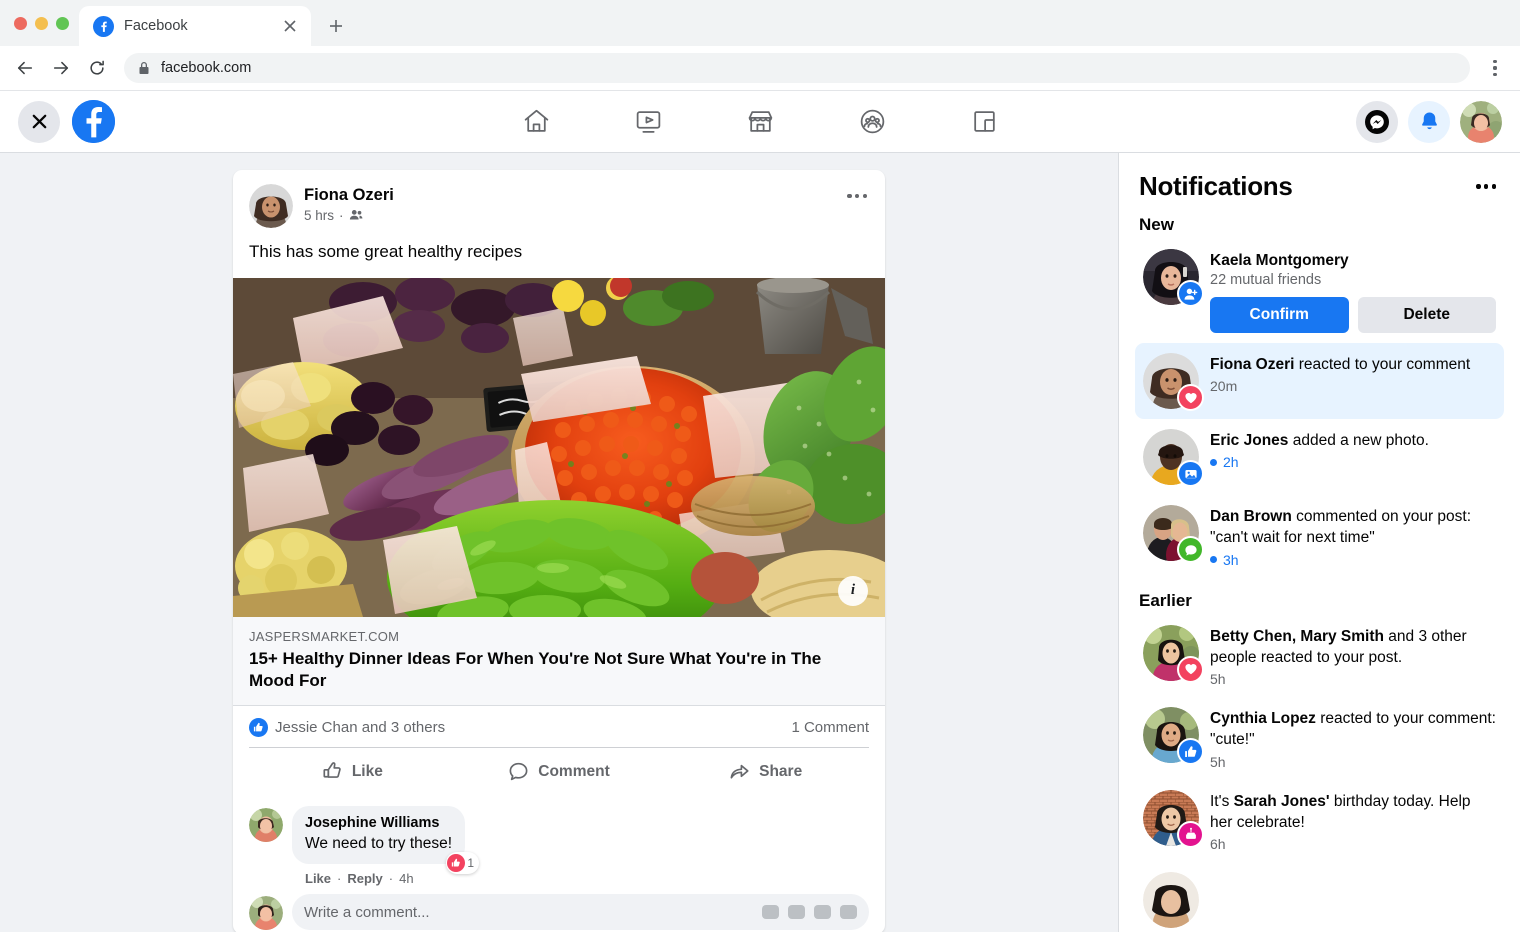 The image size is (1520, 941). Describe the element at coordinates (195, 26) in the screenshot. I see `browser-tab: Facebook` at that location.